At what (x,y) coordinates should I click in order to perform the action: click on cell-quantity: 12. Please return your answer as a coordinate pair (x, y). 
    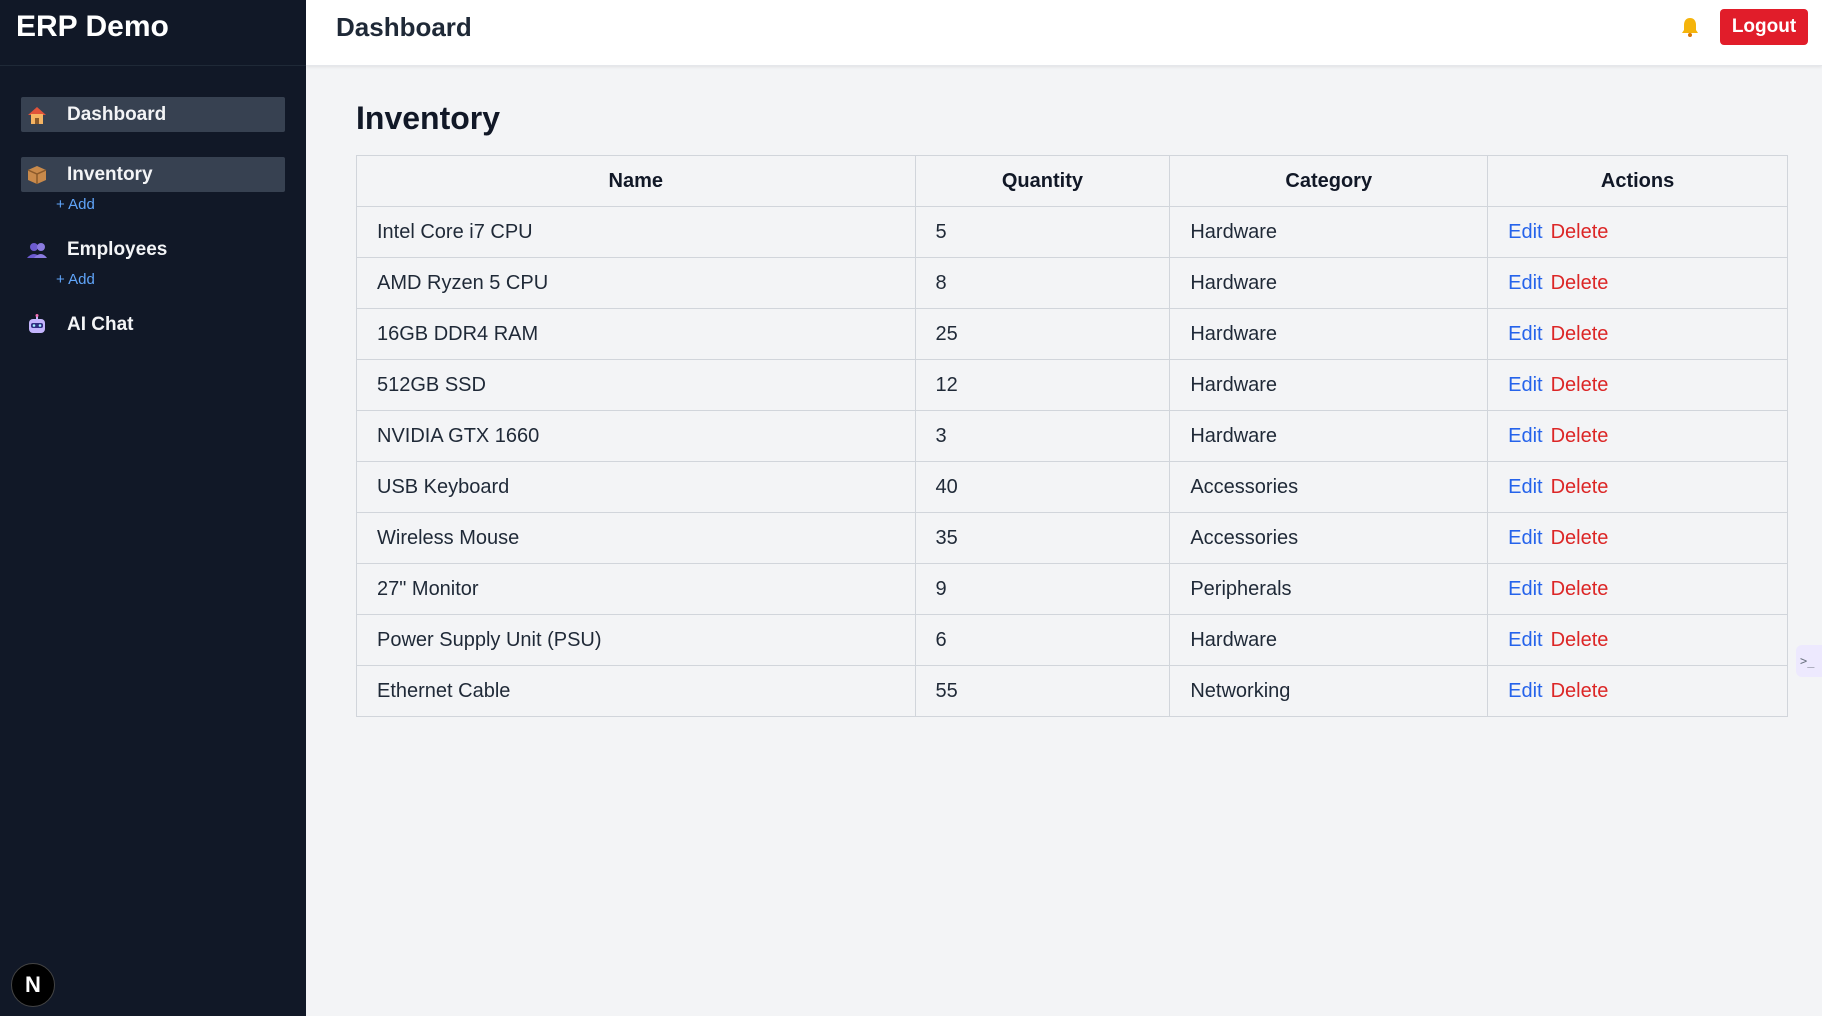
    Looking at the image, I should click on (1042, 385).